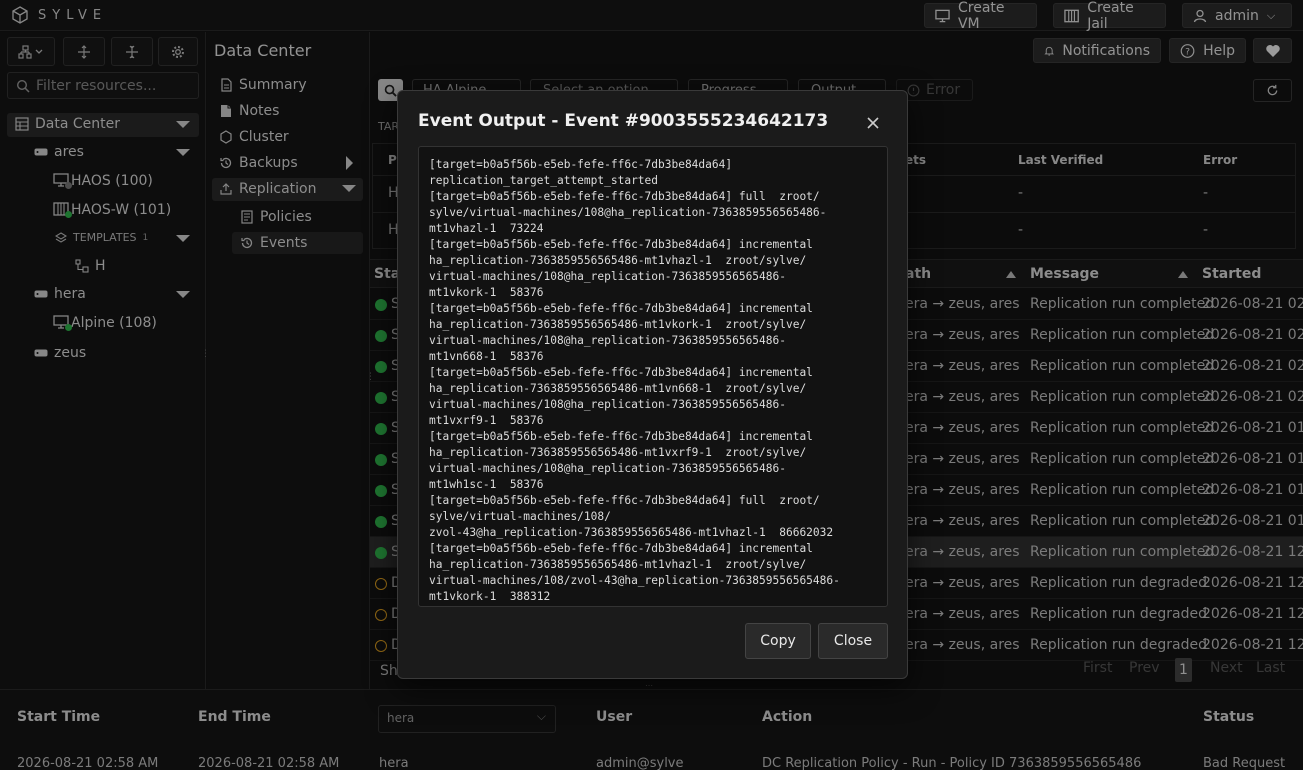  I want to click on copy-button: Copy, so click(778, 641).